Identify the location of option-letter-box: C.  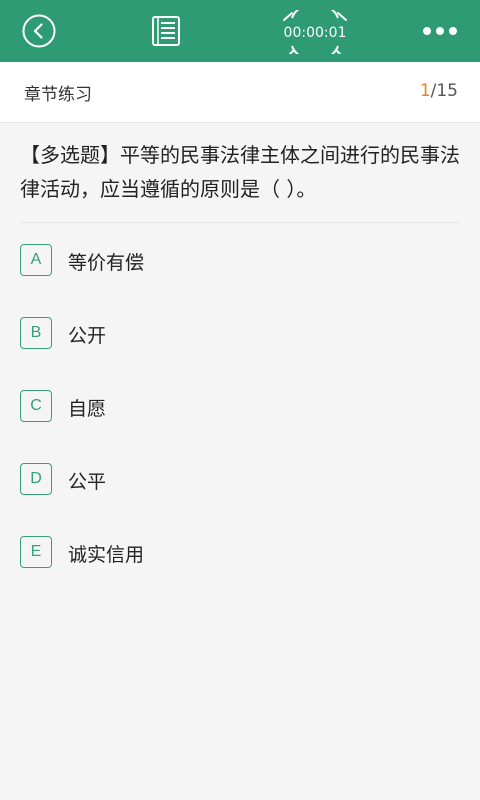
(36, 406).